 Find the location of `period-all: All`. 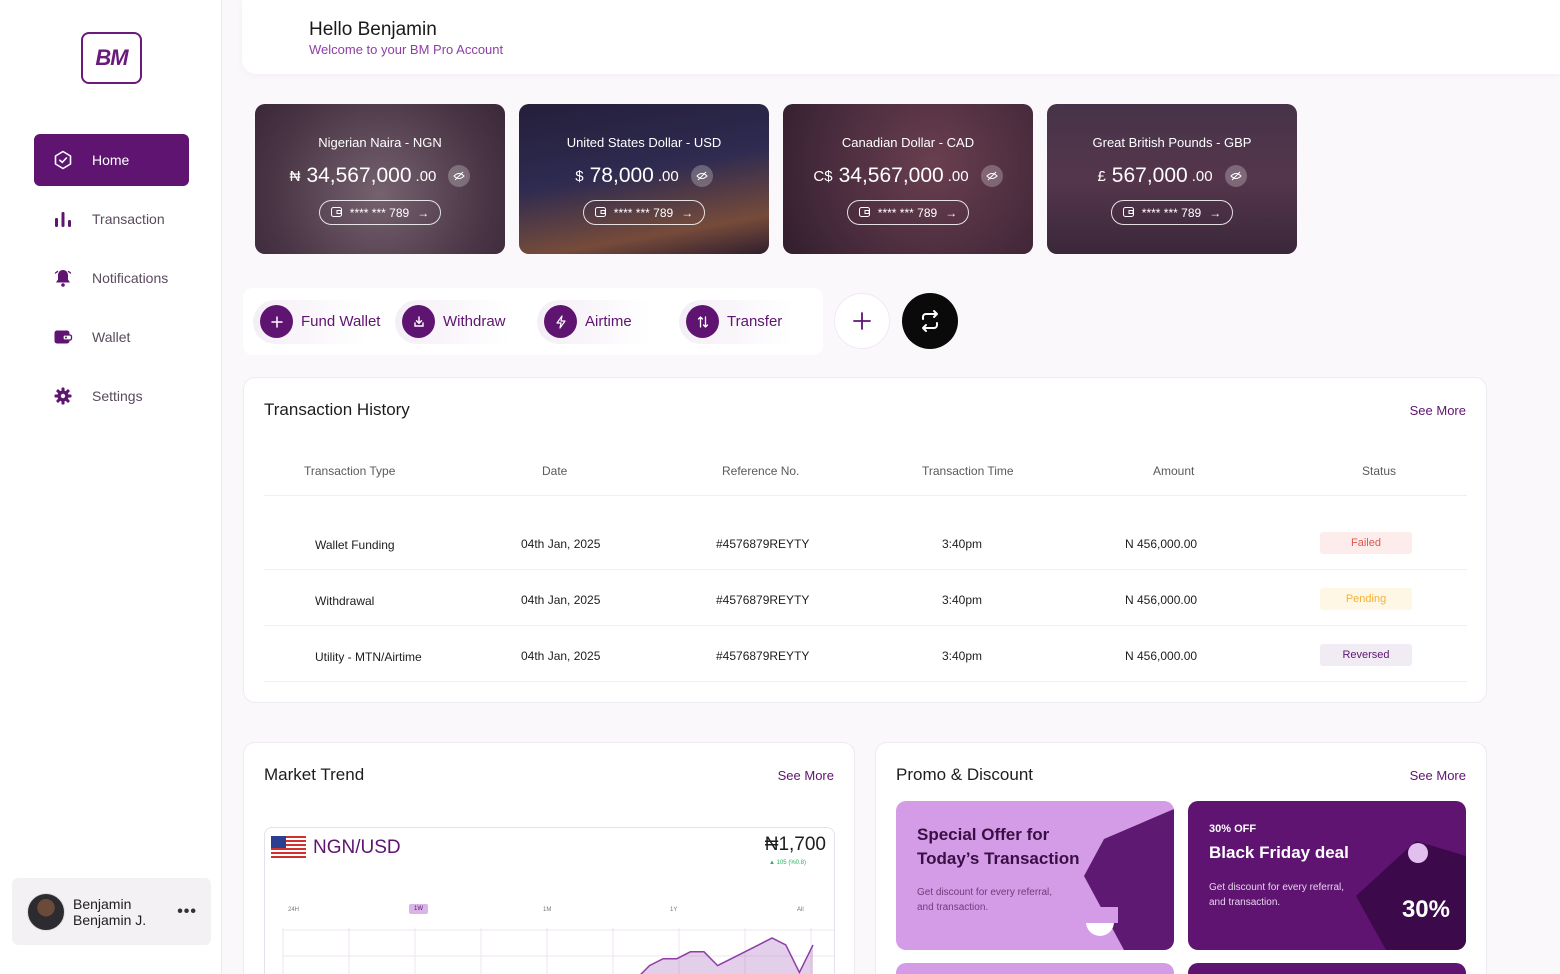

period-all: All is located at coordinates (800, 910).